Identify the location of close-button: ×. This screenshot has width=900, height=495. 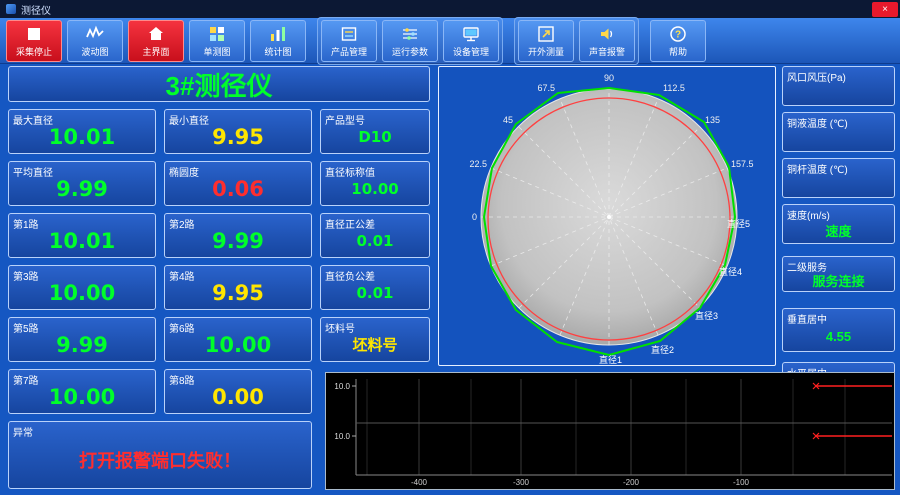
(885, 9).